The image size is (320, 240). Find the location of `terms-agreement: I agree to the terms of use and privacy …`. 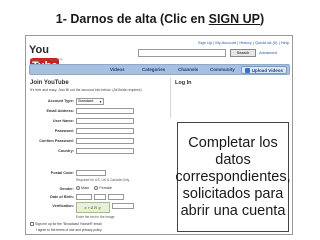

terms-agreement: I agree to the terms of use and privacy … is located at coordinates (69, 230).